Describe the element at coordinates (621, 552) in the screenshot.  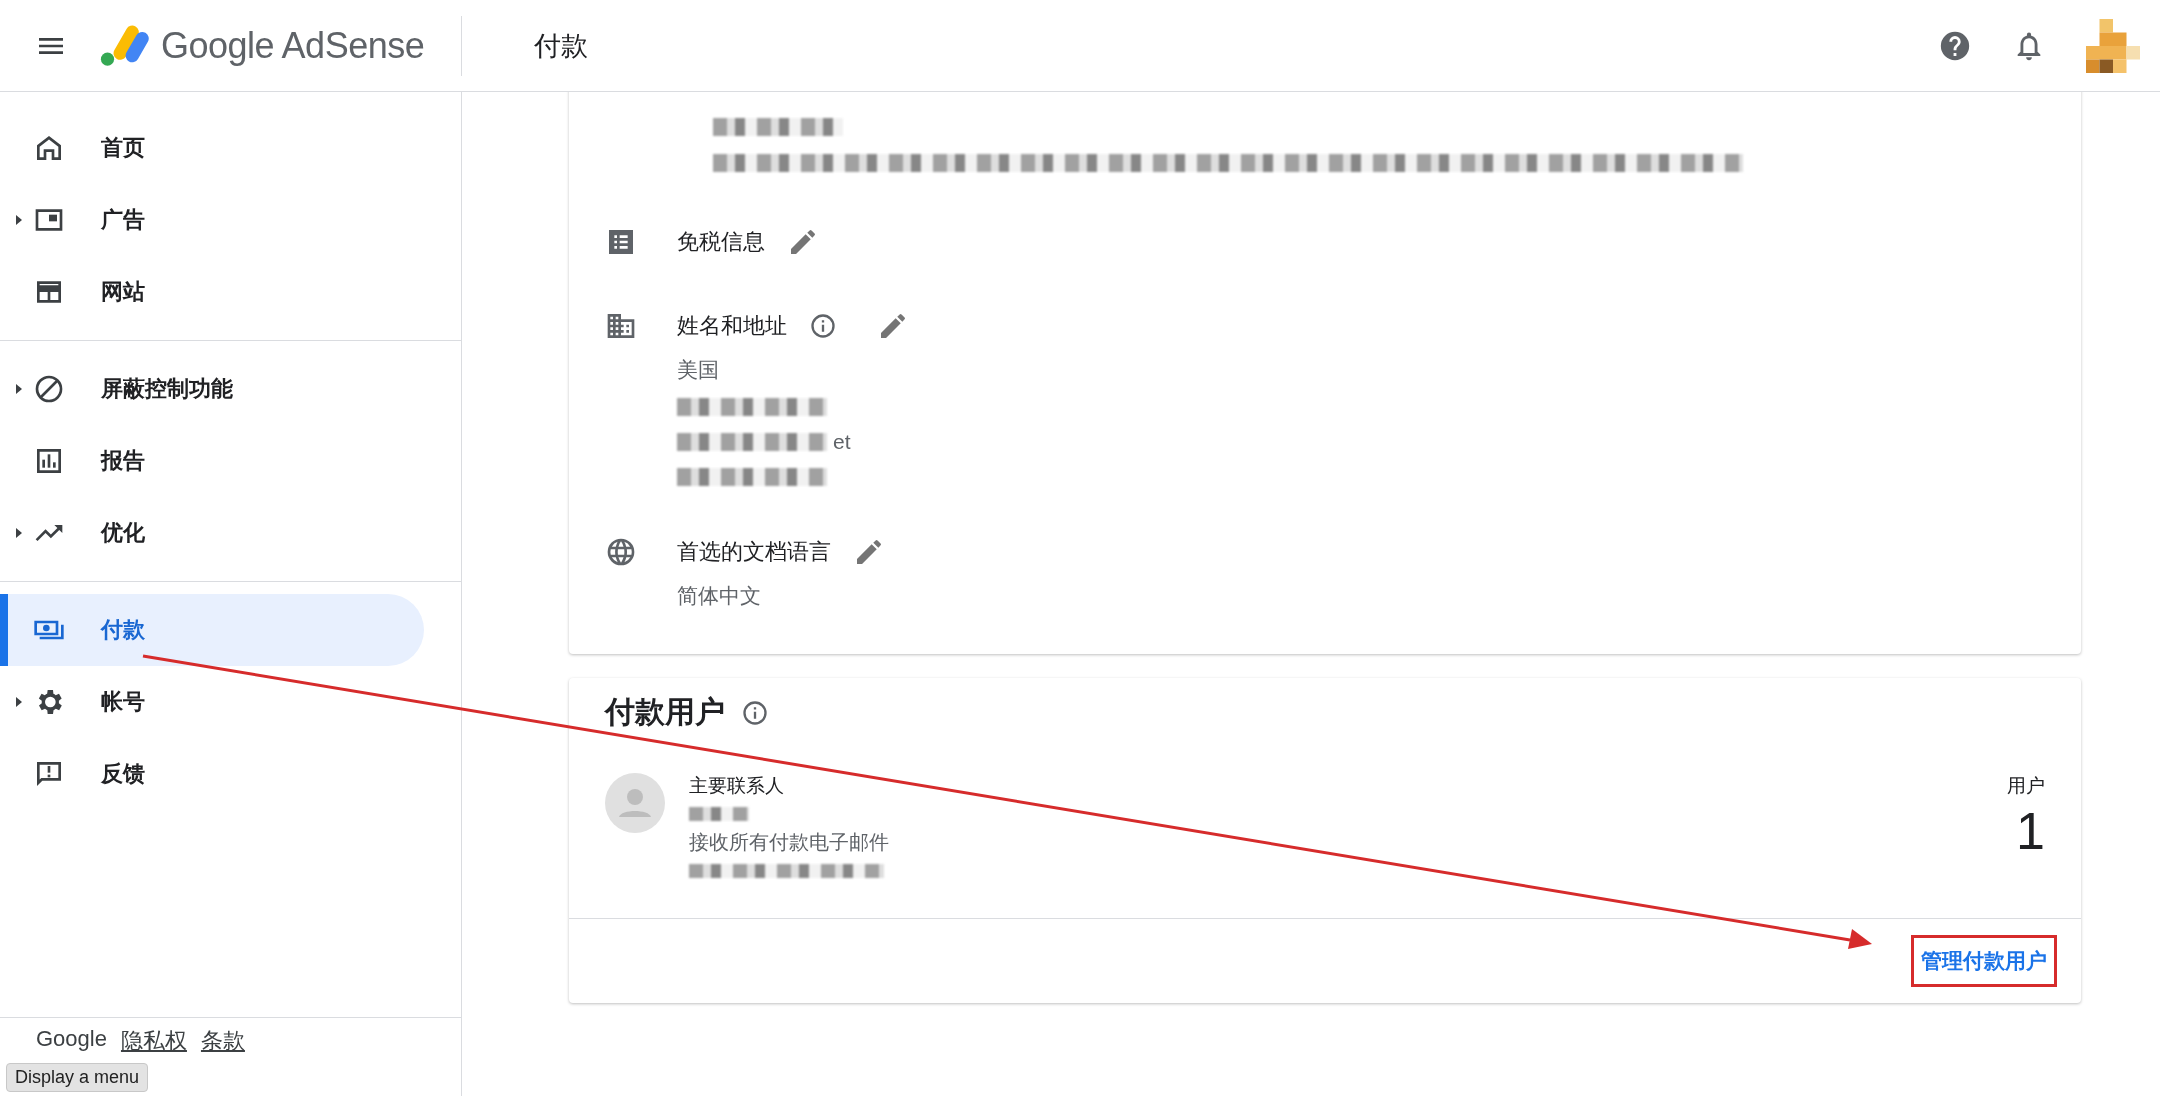
I see `globe-icon` at that location.